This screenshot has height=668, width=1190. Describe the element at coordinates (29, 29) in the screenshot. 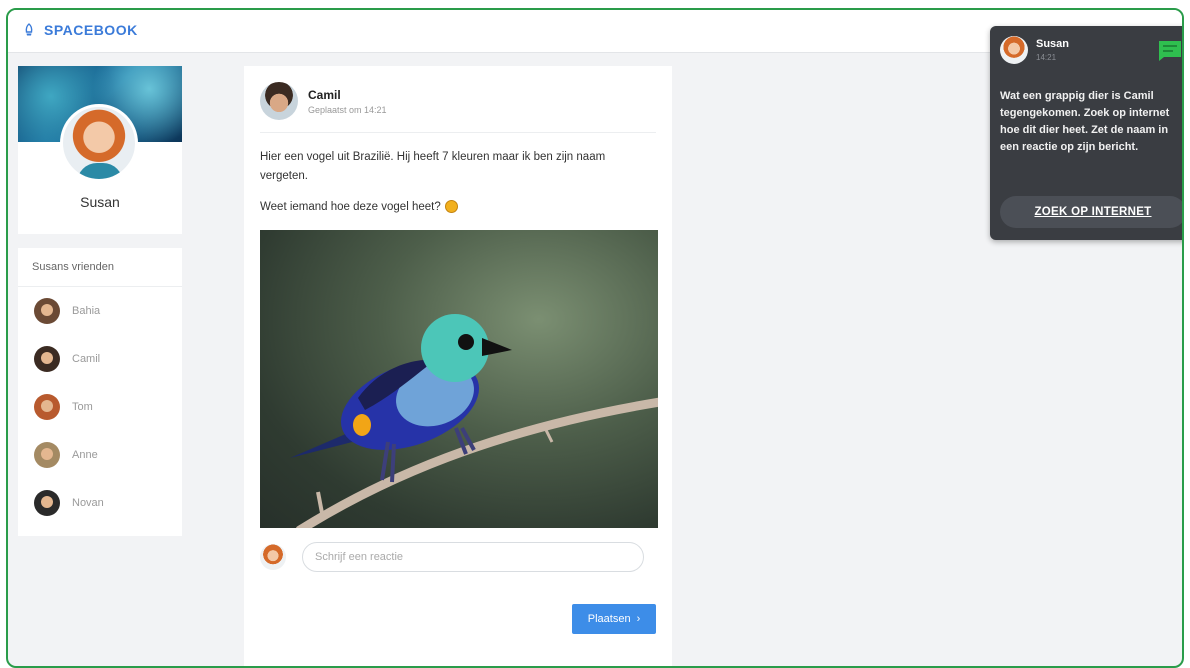

I see `rocket-icon` at that location.